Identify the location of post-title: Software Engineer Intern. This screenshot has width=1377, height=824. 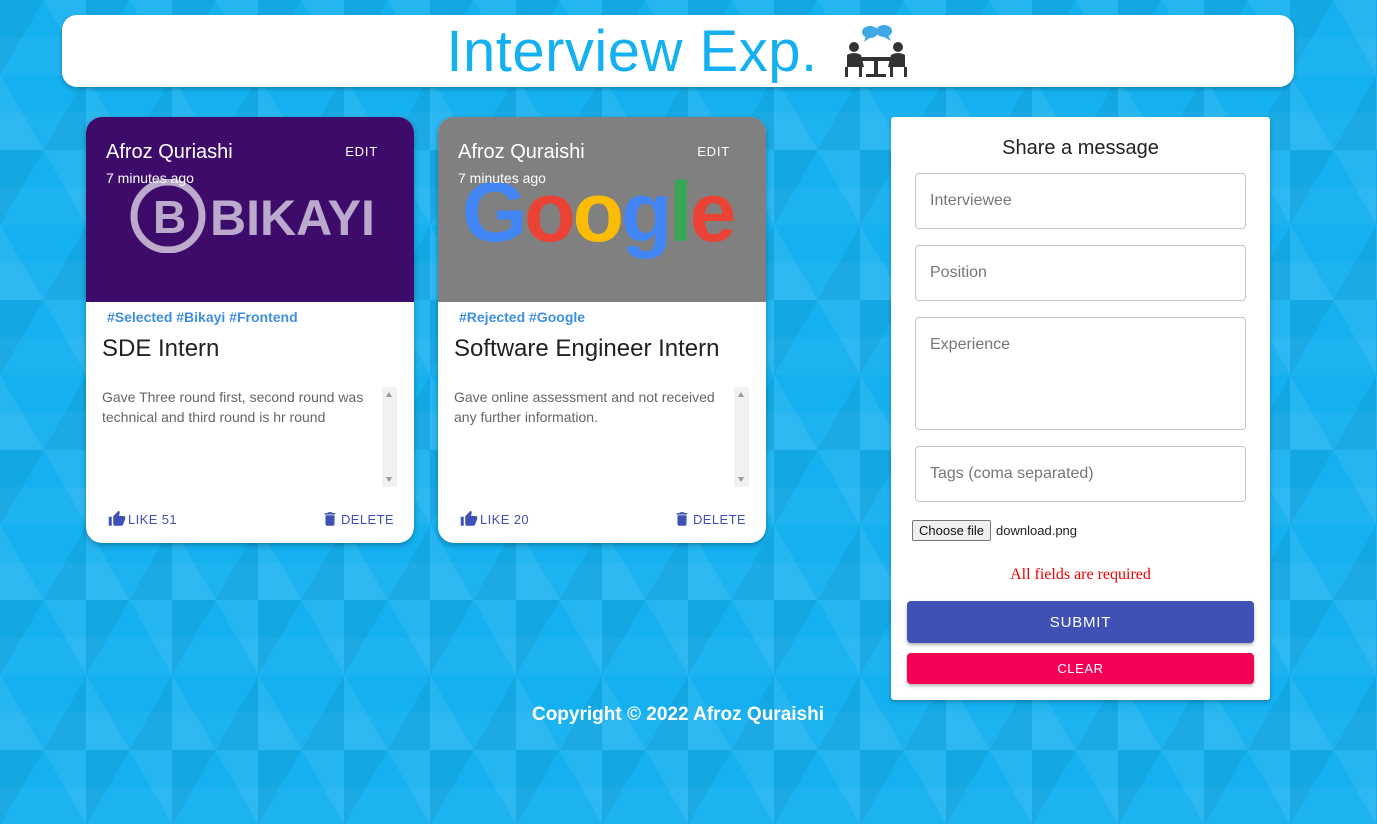
(587, 348).